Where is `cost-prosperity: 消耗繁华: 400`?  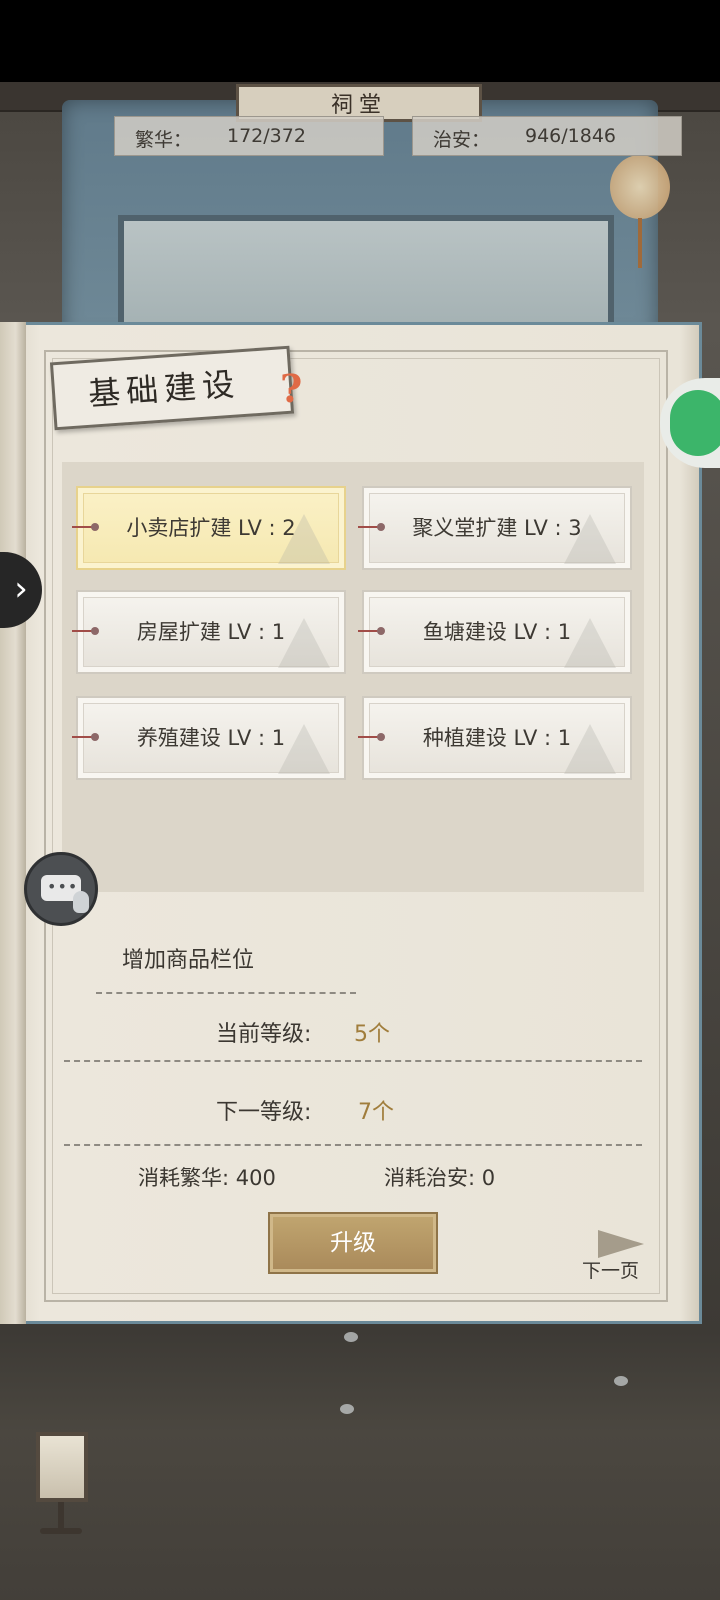
cost-prosperity: 消耗繁华: 400 is located at coordinates (207, 1177).